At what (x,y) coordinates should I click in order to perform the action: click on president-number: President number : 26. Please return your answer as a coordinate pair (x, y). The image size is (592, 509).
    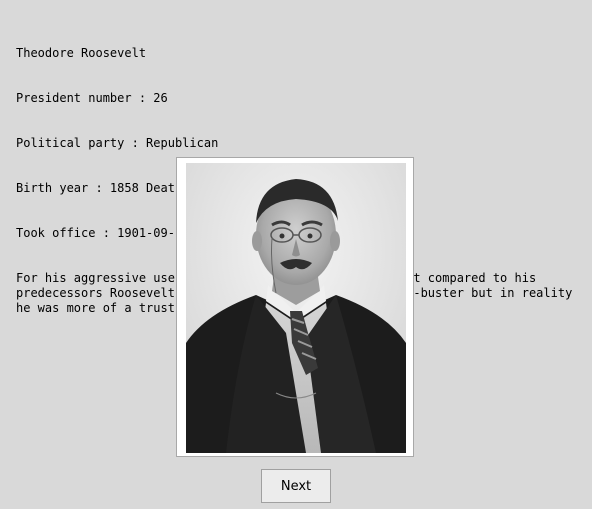
    Looking at the image, I should click on (92, 98).